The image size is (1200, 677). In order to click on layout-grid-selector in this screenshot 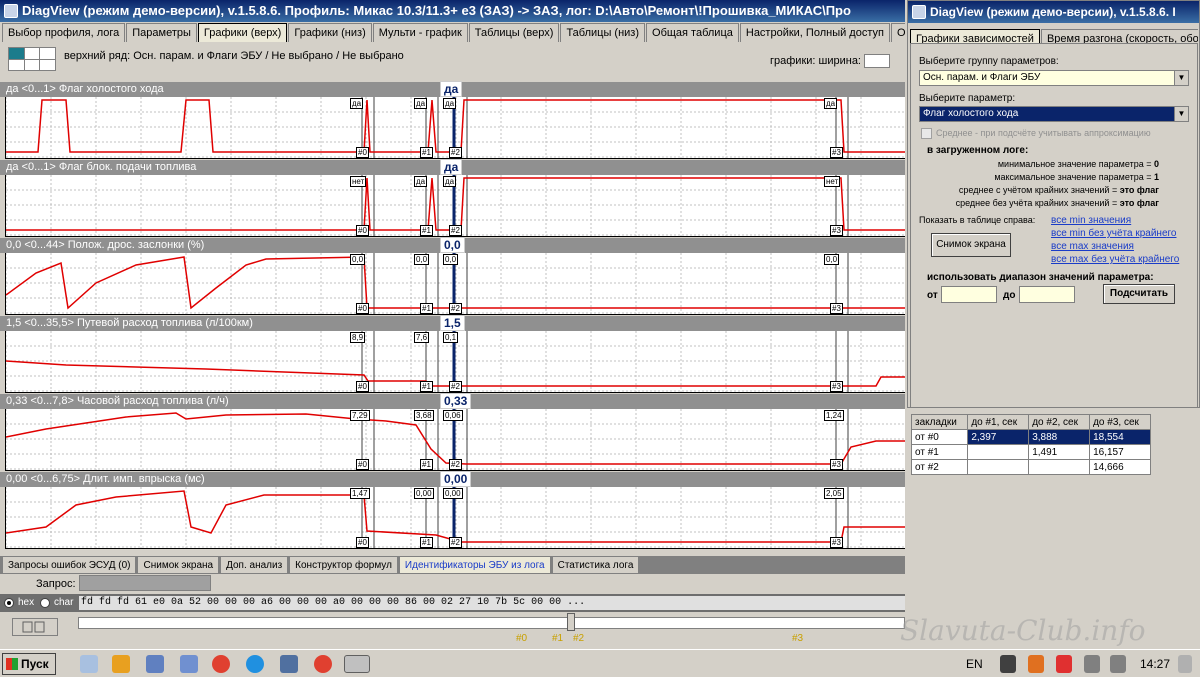, I will do `click(32, 59)`.